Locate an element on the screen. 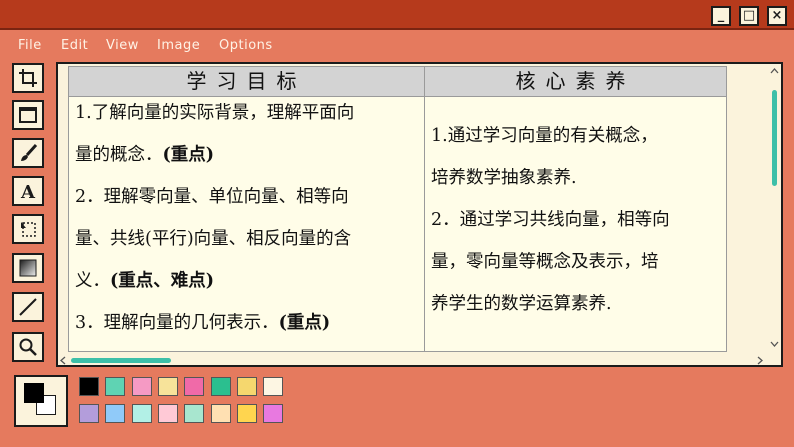 Image resolution: width=794 pixels, height=447 pixels. maximize-button: □ is located at coordinates (749, 16).